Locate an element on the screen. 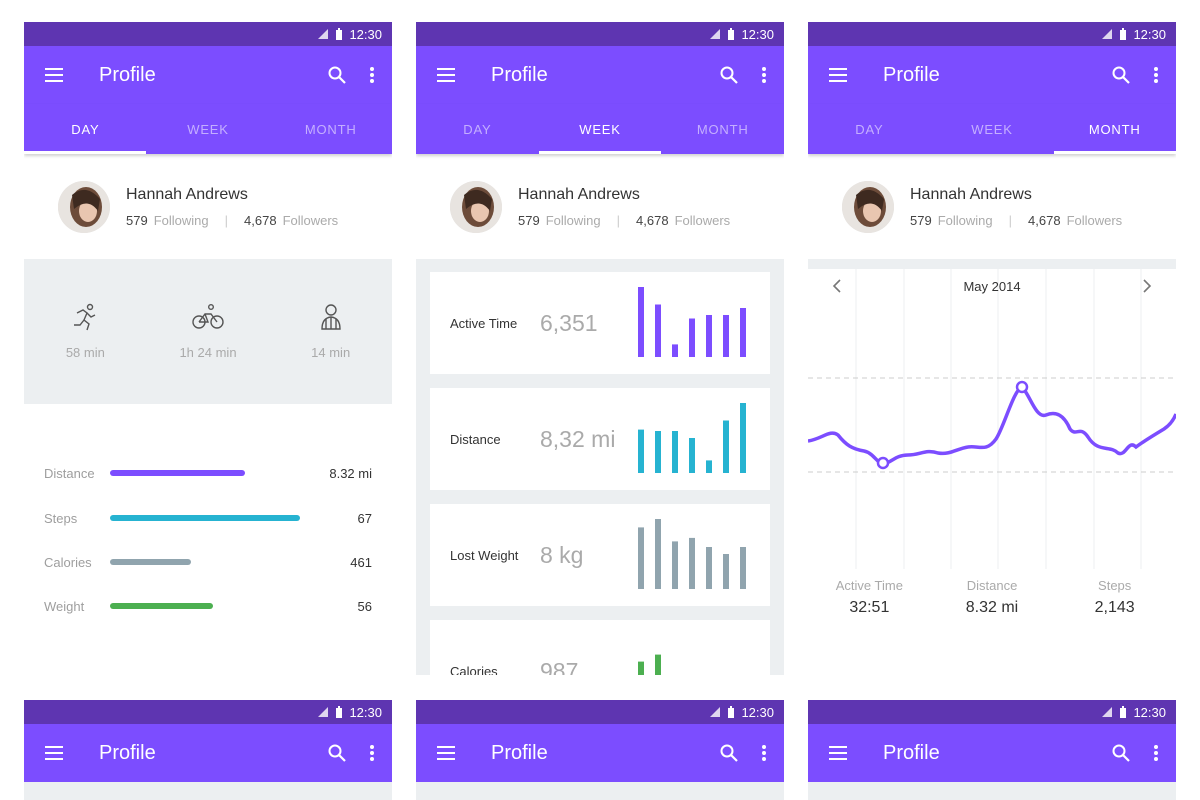 The width and height of the screenshot is (1200, 800). screen-bottom-1: 12:30 Profile is located at coordinates (208, 750).